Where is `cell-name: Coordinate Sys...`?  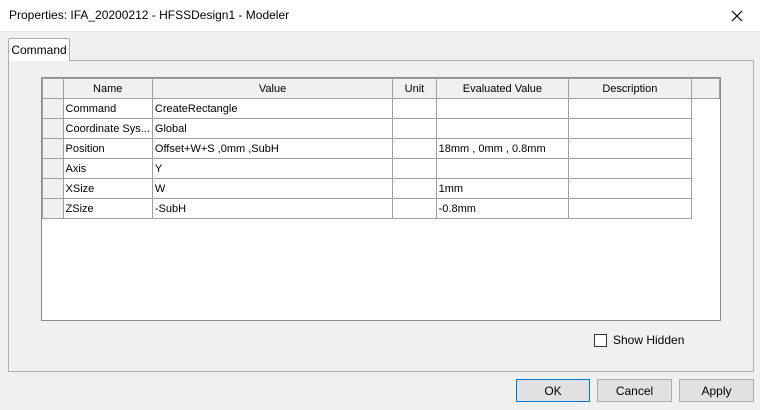
cell-name: Coordinate Sys... is located at coordinates (107, 128).